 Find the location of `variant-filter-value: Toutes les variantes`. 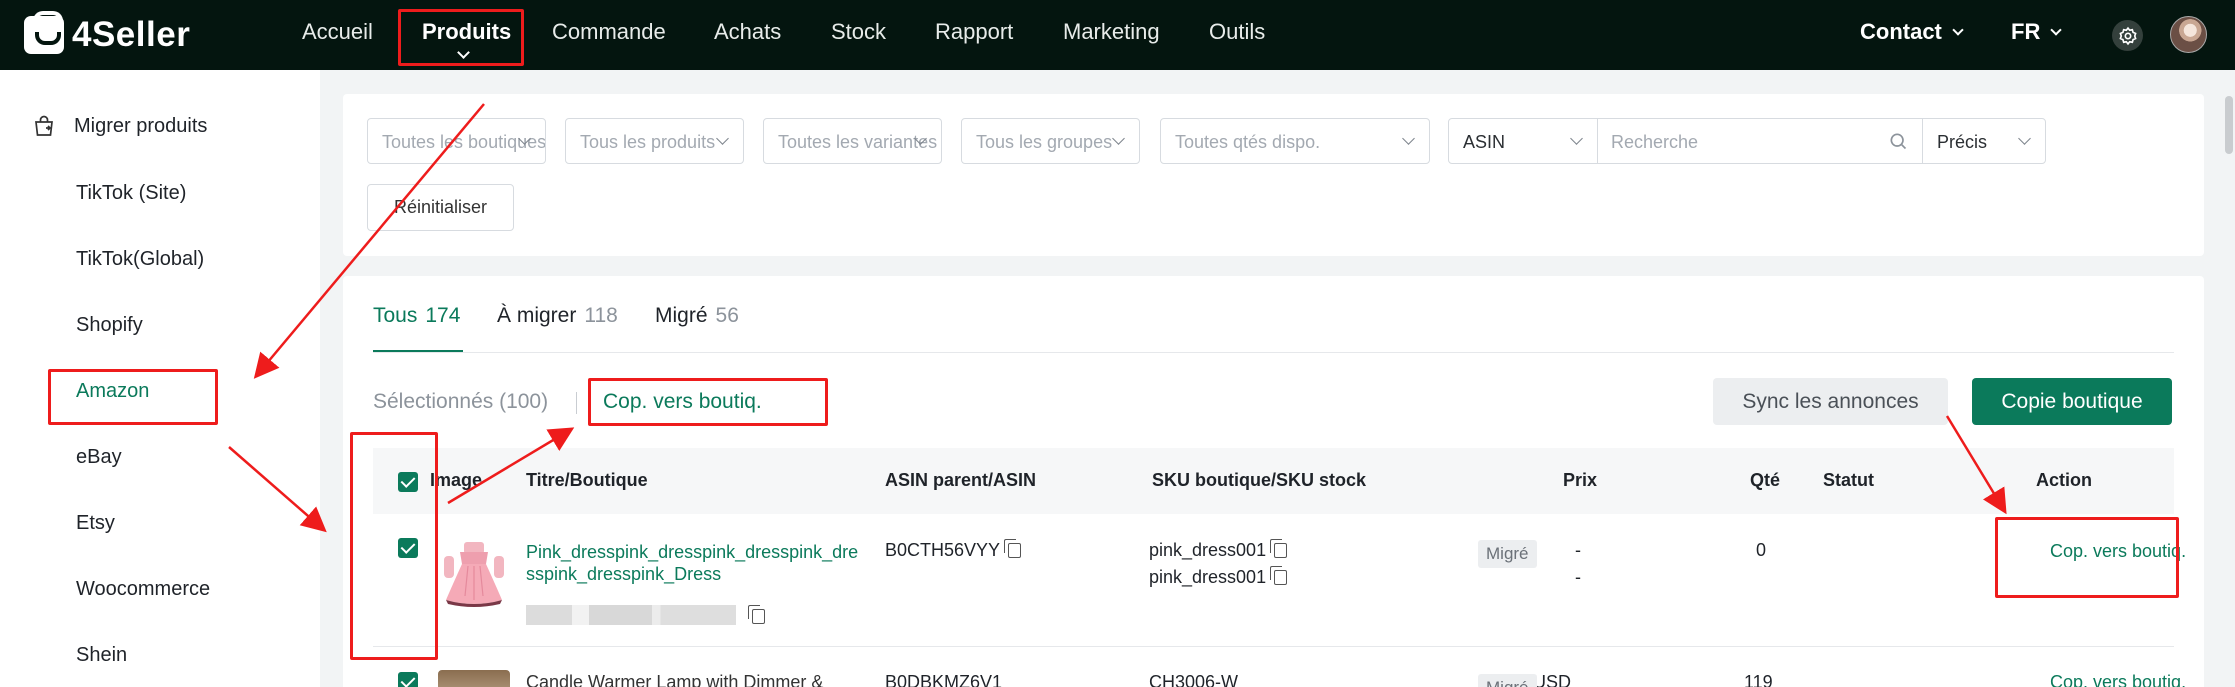

variant-filter-value: Toutes les variantes is located at coordinates (858, 142).